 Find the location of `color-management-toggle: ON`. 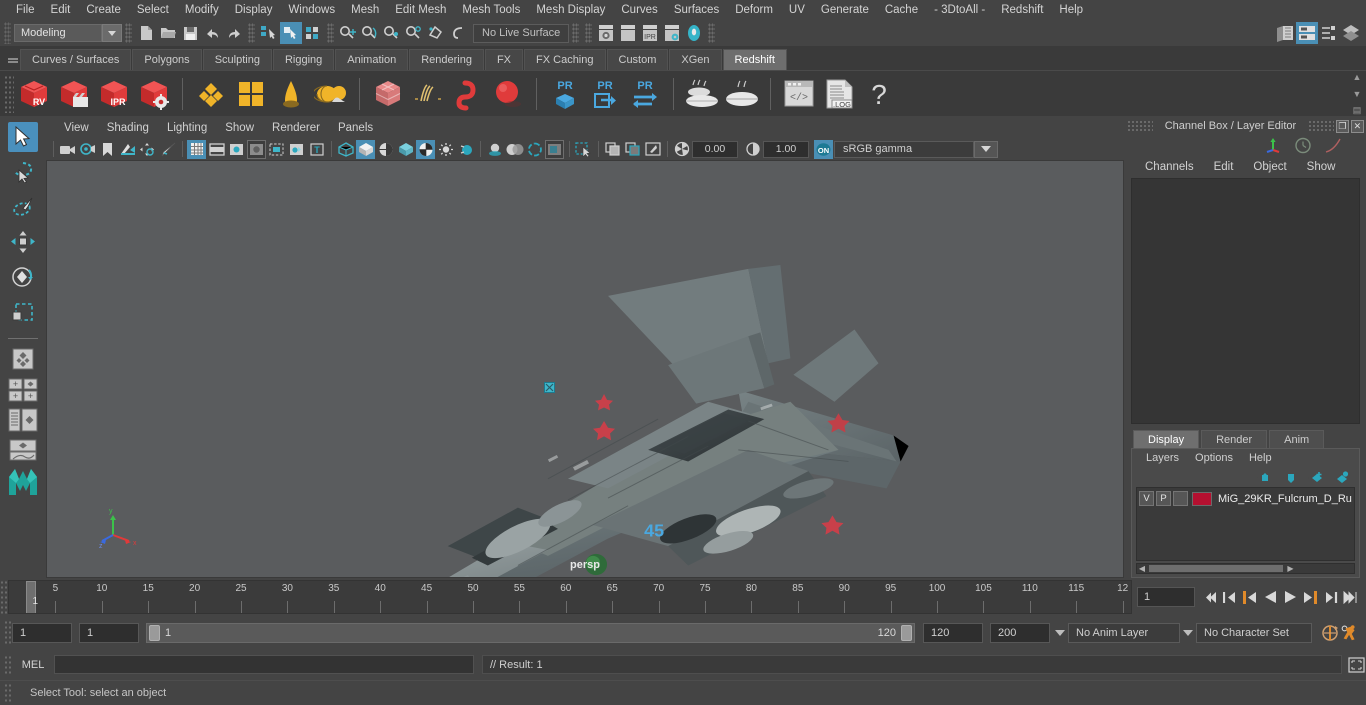

color-management-toggle: ON is located at coordinates (823, 149).